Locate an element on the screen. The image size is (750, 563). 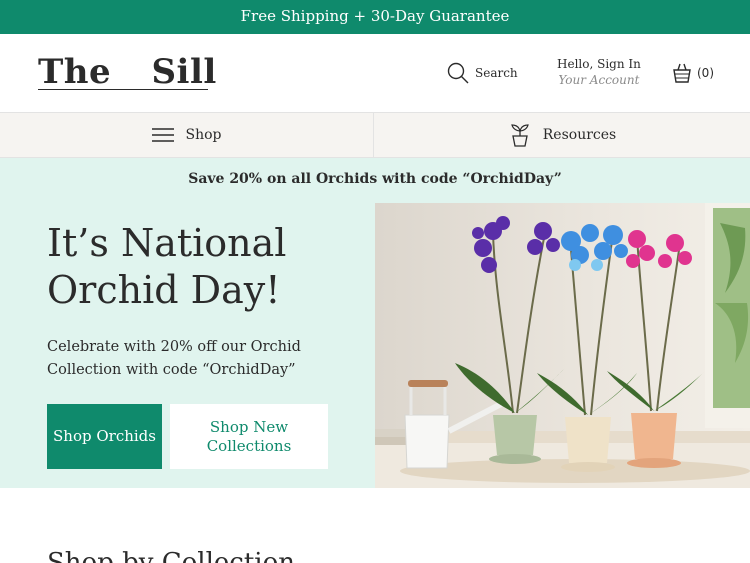
cart-icon is located at coordinates (682, 73).